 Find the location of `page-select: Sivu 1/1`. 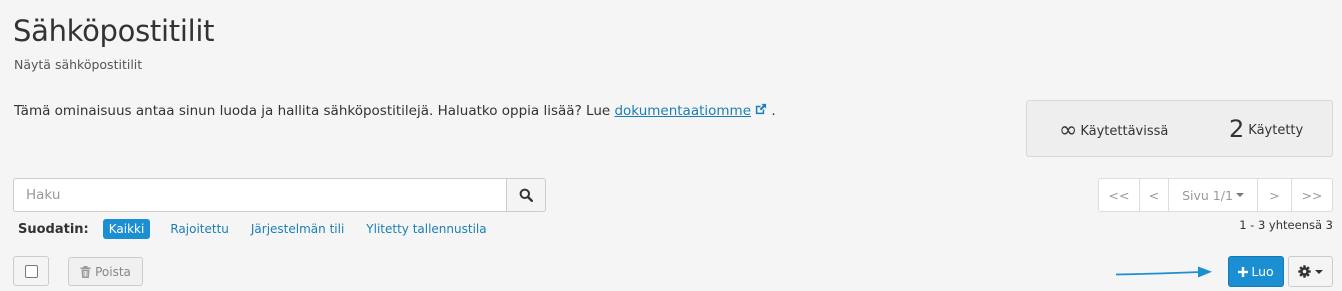

page-select: Sivu 1/1 is located at coordinates (1213, 195).